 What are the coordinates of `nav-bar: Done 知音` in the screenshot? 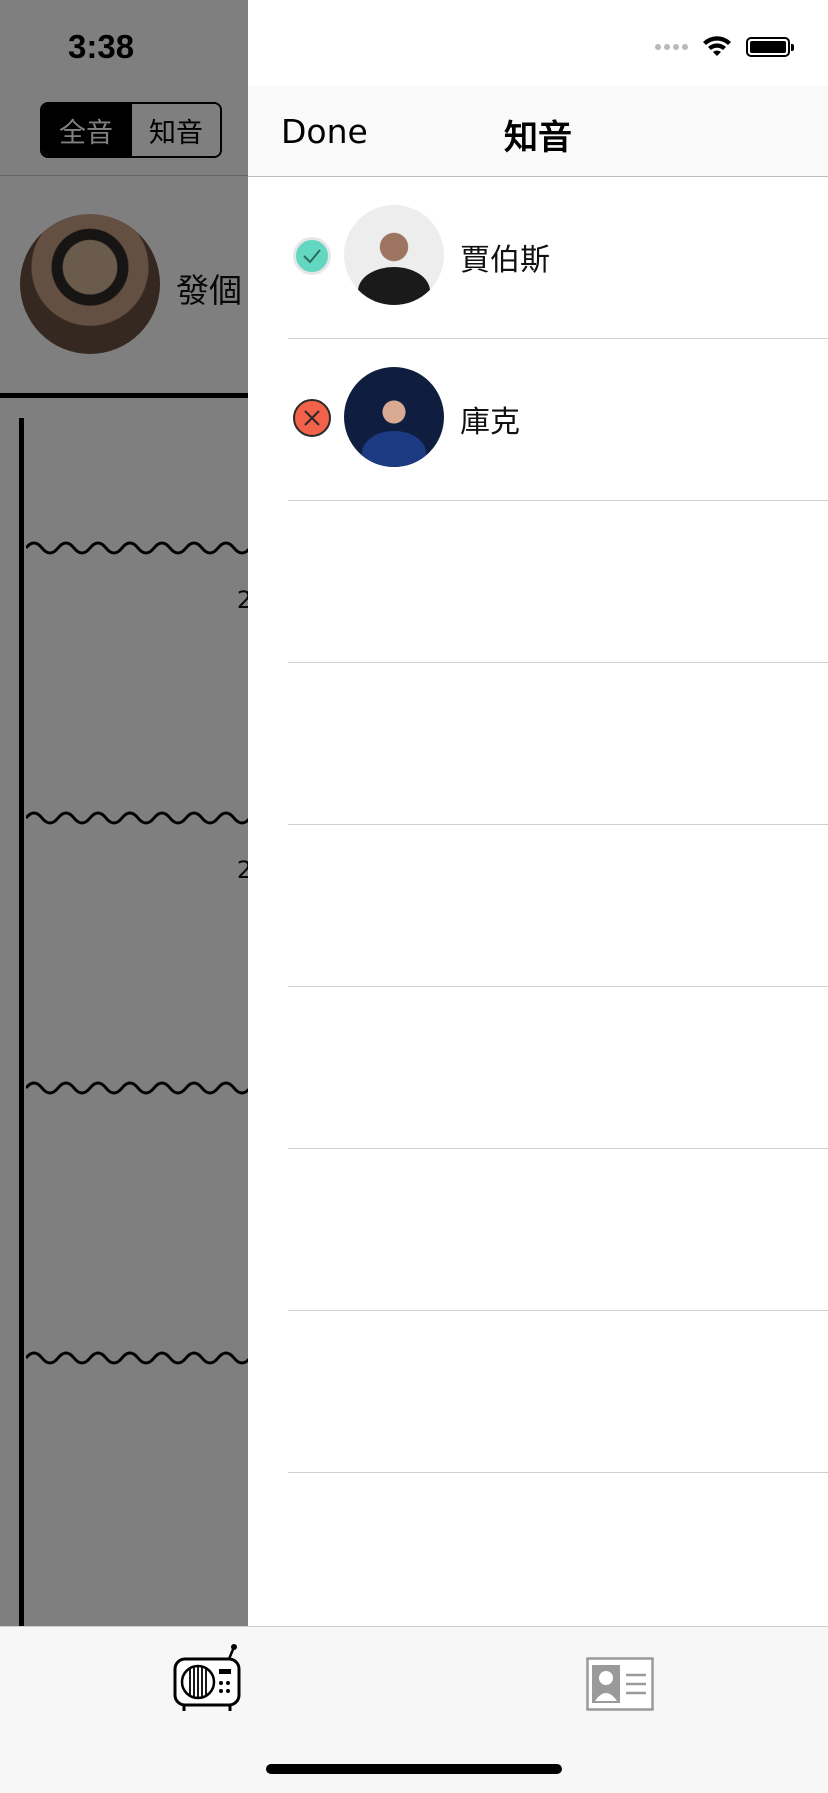 It's located at (538, 131).